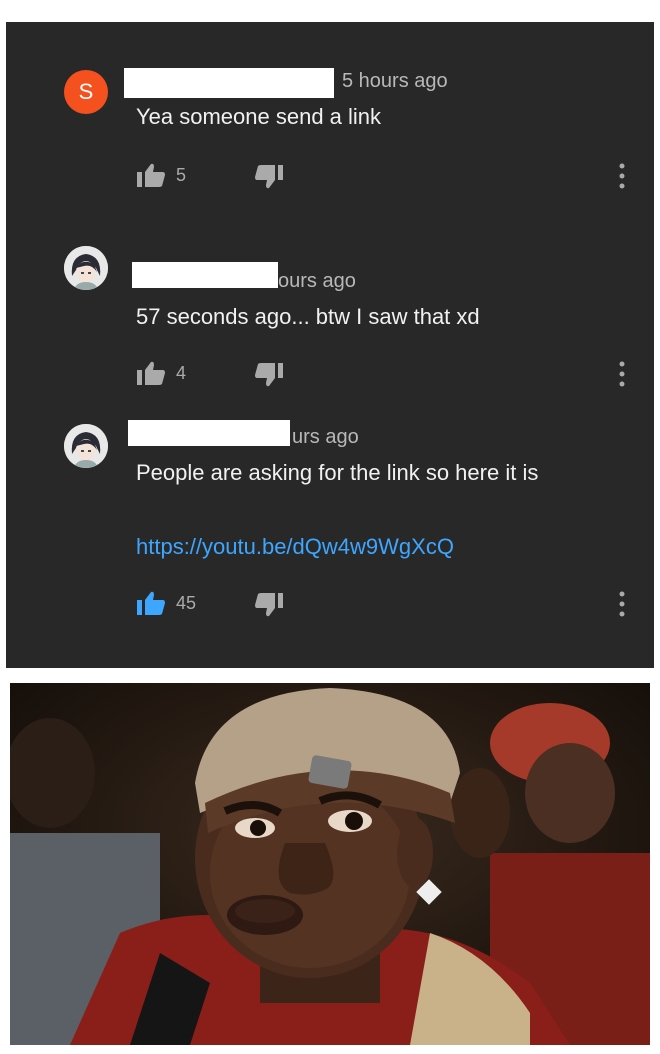 The height and width of the screenshot is (1054, 660). Describe the element at coordinates (181, 175) in the screenshot. I see `like-count: 5` at that location.